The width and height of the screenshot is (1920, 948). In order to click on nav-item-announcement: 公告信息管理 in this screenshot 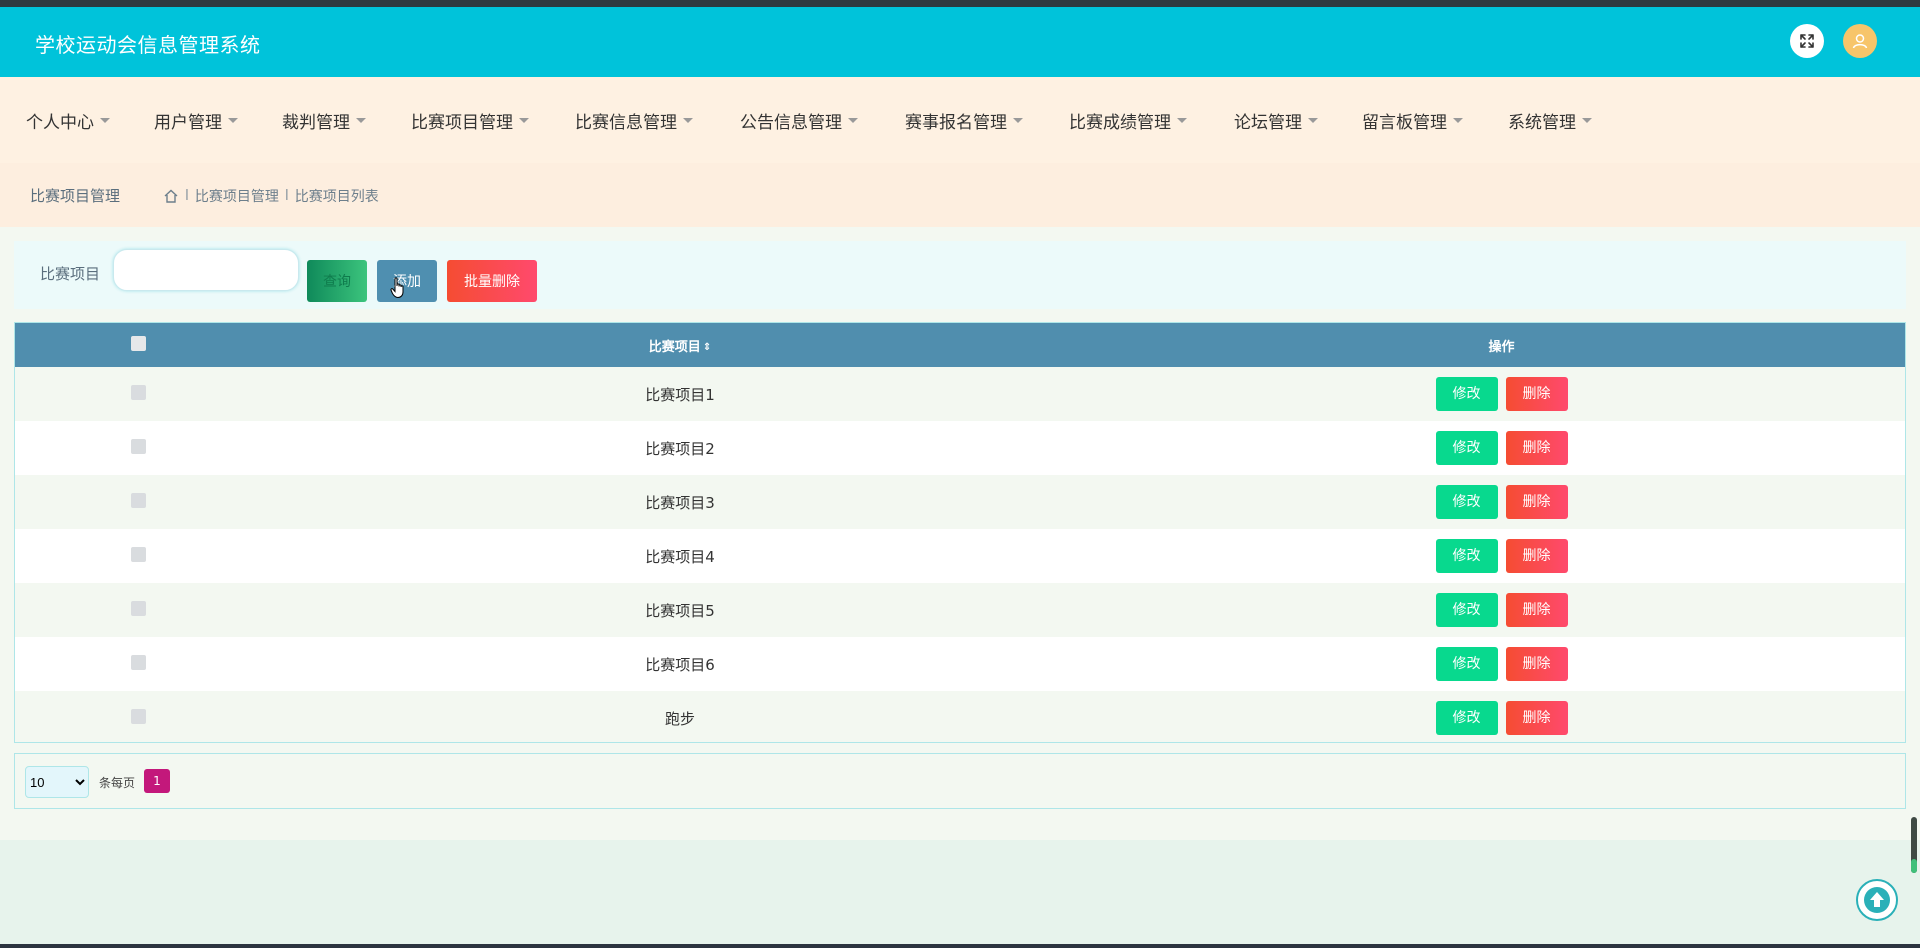, I will do `click(799, 120)`.